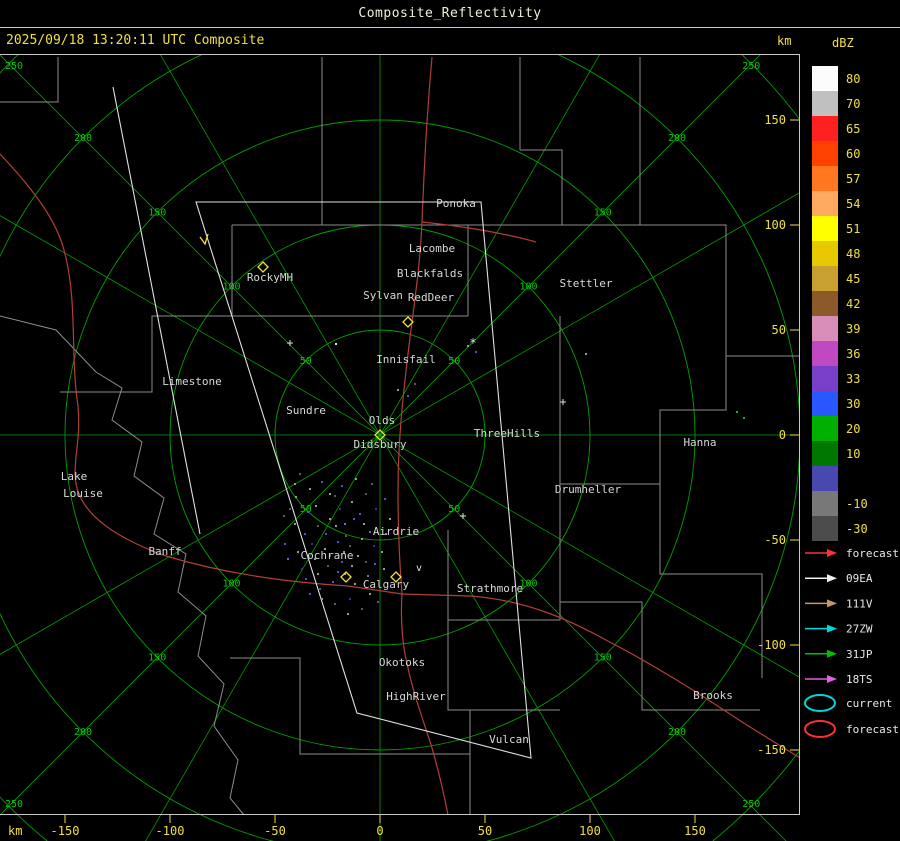 The image size is (900, 841). What do you see at coordinates (600, 676) in the screenshot?
I see `highway-line` at bounding box center [600, 676].